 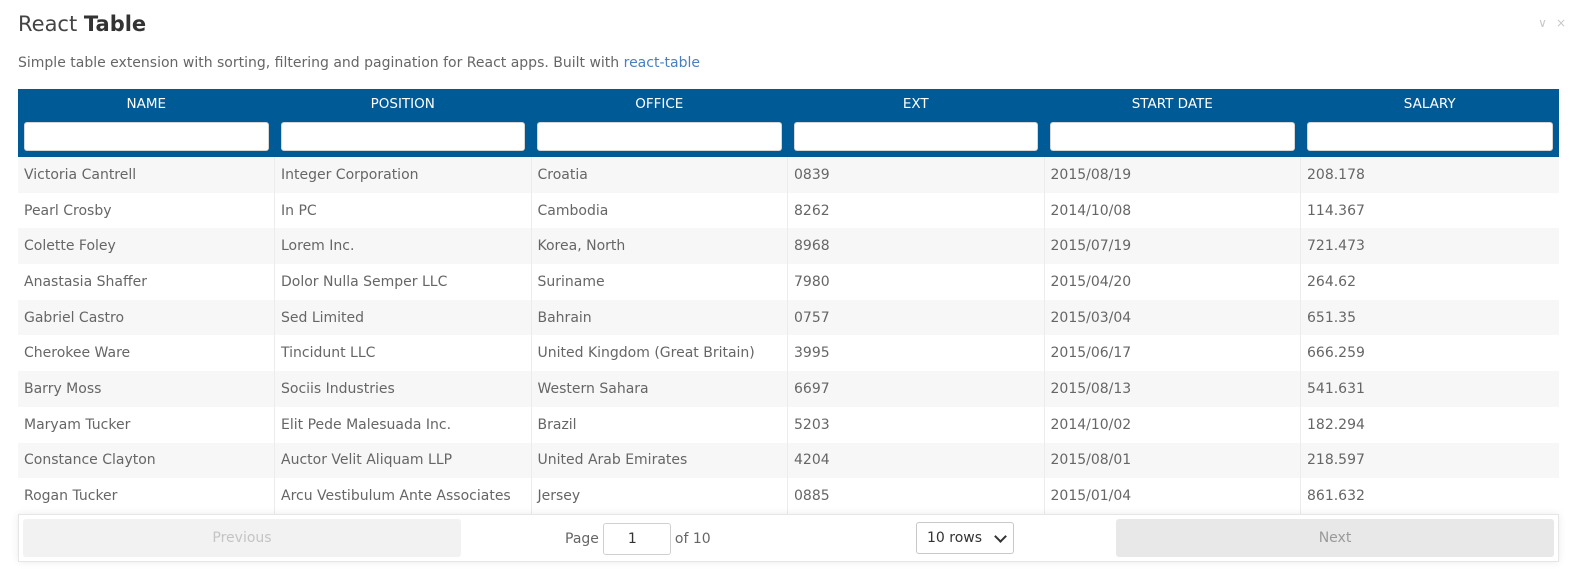 What do you see at coordinates (1552, 23) in the screenshot?
I see `window-controls: ∨ ×` at bounding box center [1552, 23].